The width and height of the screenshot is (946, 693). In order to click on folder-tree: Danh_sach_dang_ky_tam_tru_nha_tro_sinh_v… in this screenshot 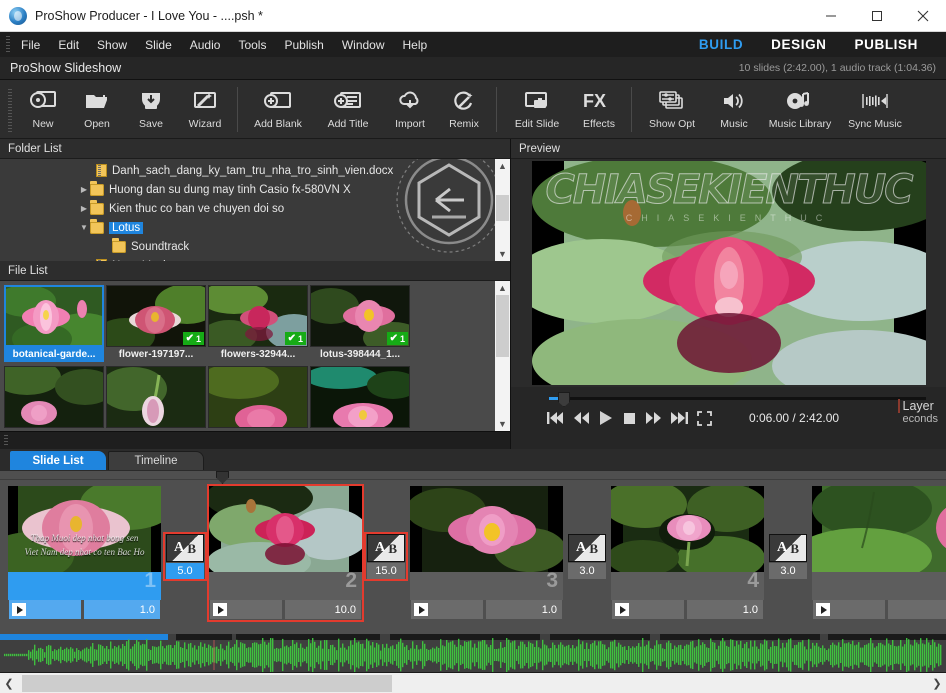, I will do `click(247, 210)`.